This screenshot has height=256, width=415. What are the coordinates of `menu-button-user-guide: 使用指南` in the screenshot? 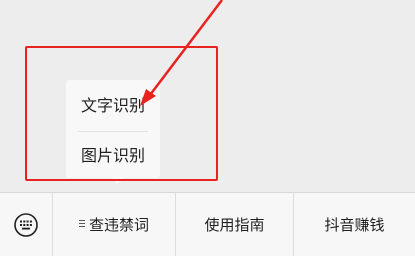 It's located at (234, 224).